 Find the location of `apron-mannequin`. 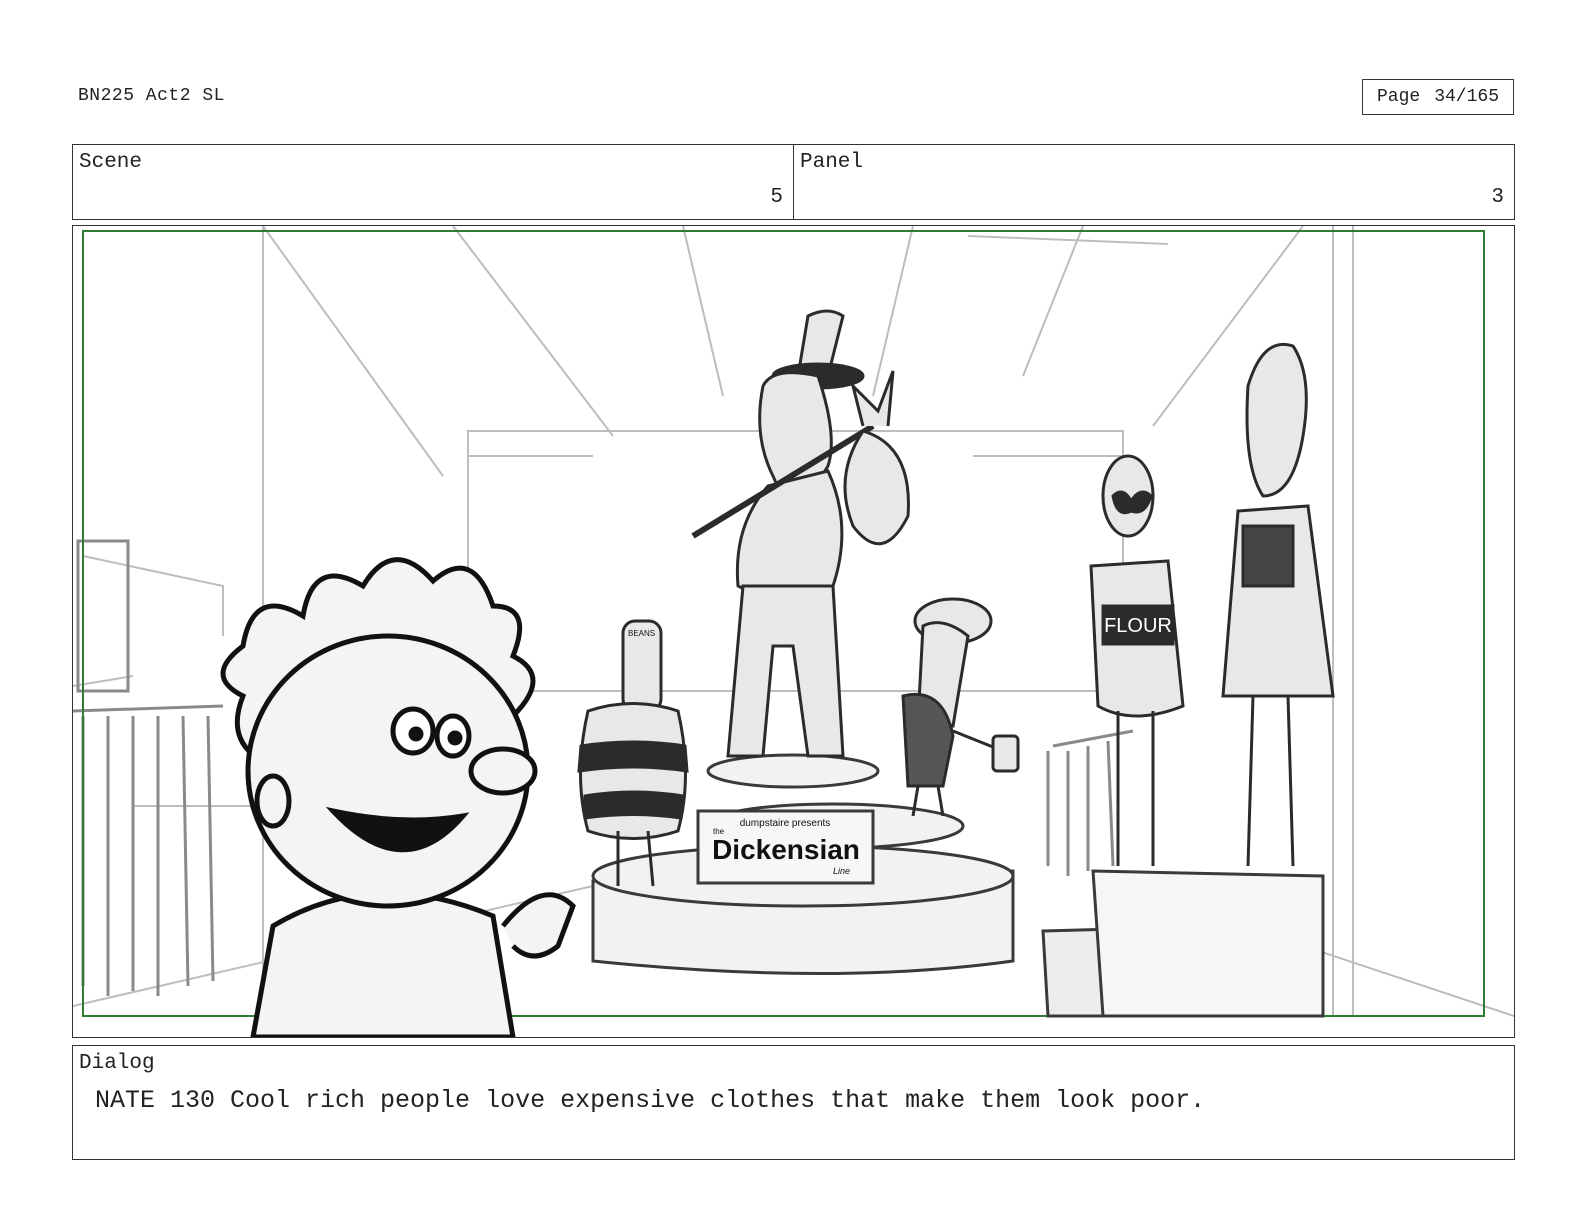

apron-mannequin is located at coordinates (1278, 605).